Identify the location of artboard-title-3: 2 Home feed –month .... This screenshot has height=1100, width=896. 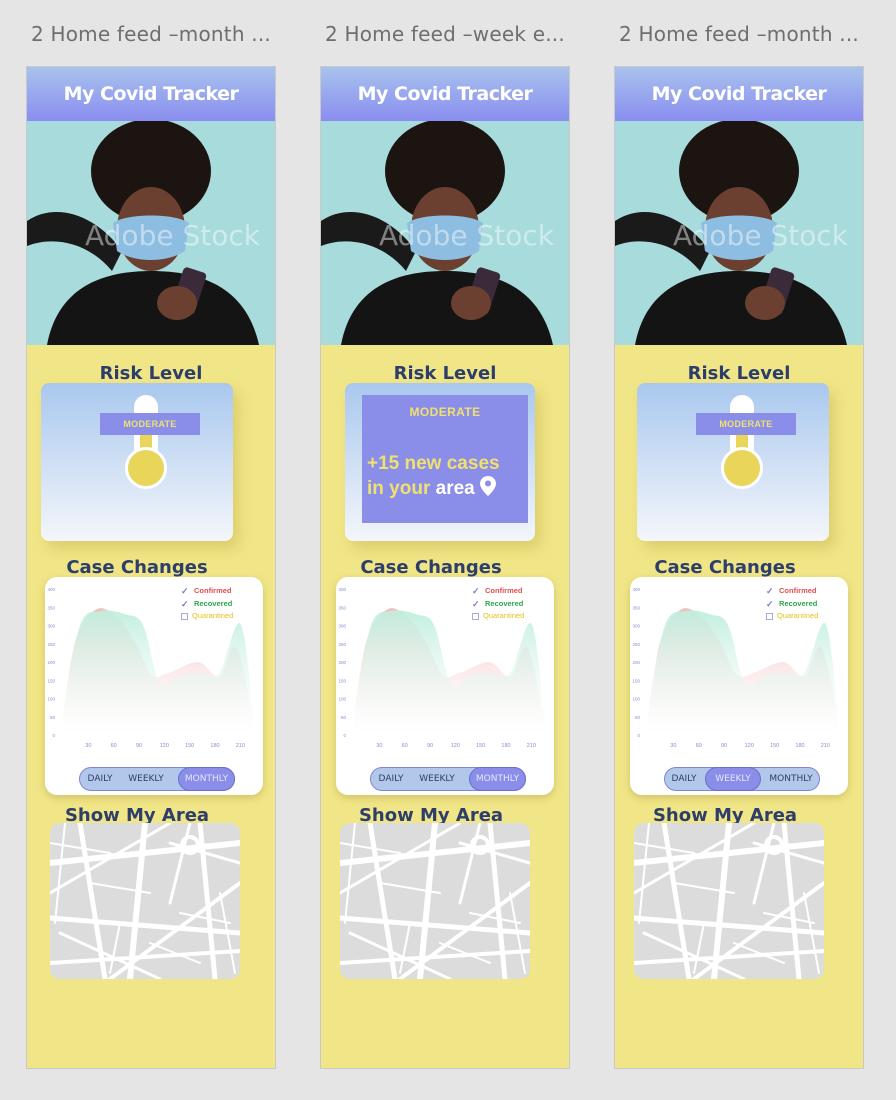
(745, 34).